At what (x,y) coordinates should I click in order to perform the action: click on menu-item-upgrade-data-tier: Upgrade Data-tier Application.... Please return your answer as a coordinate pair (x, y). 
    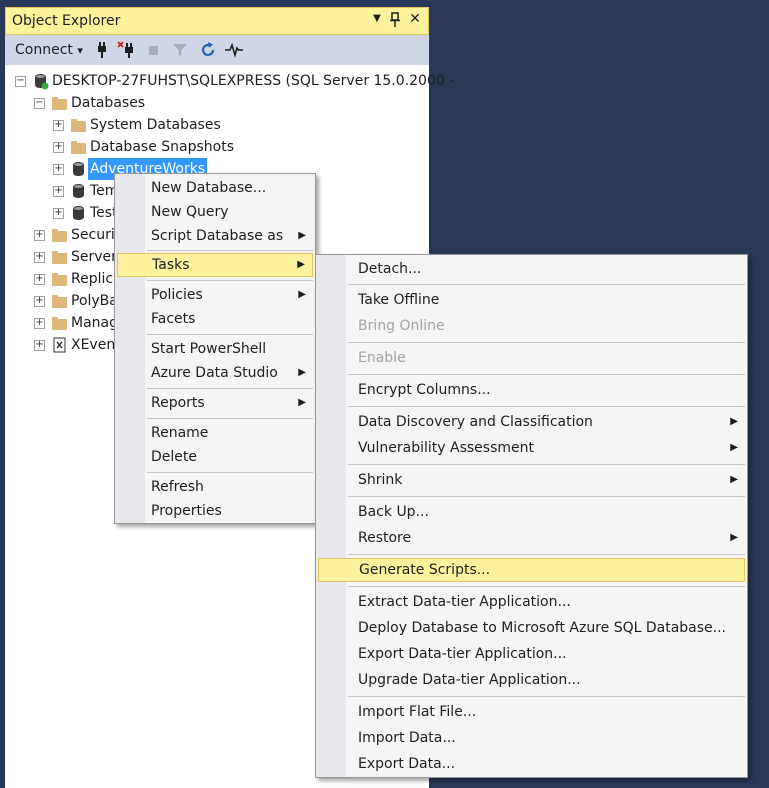
    Looking at the image, I should click on (531, 680).